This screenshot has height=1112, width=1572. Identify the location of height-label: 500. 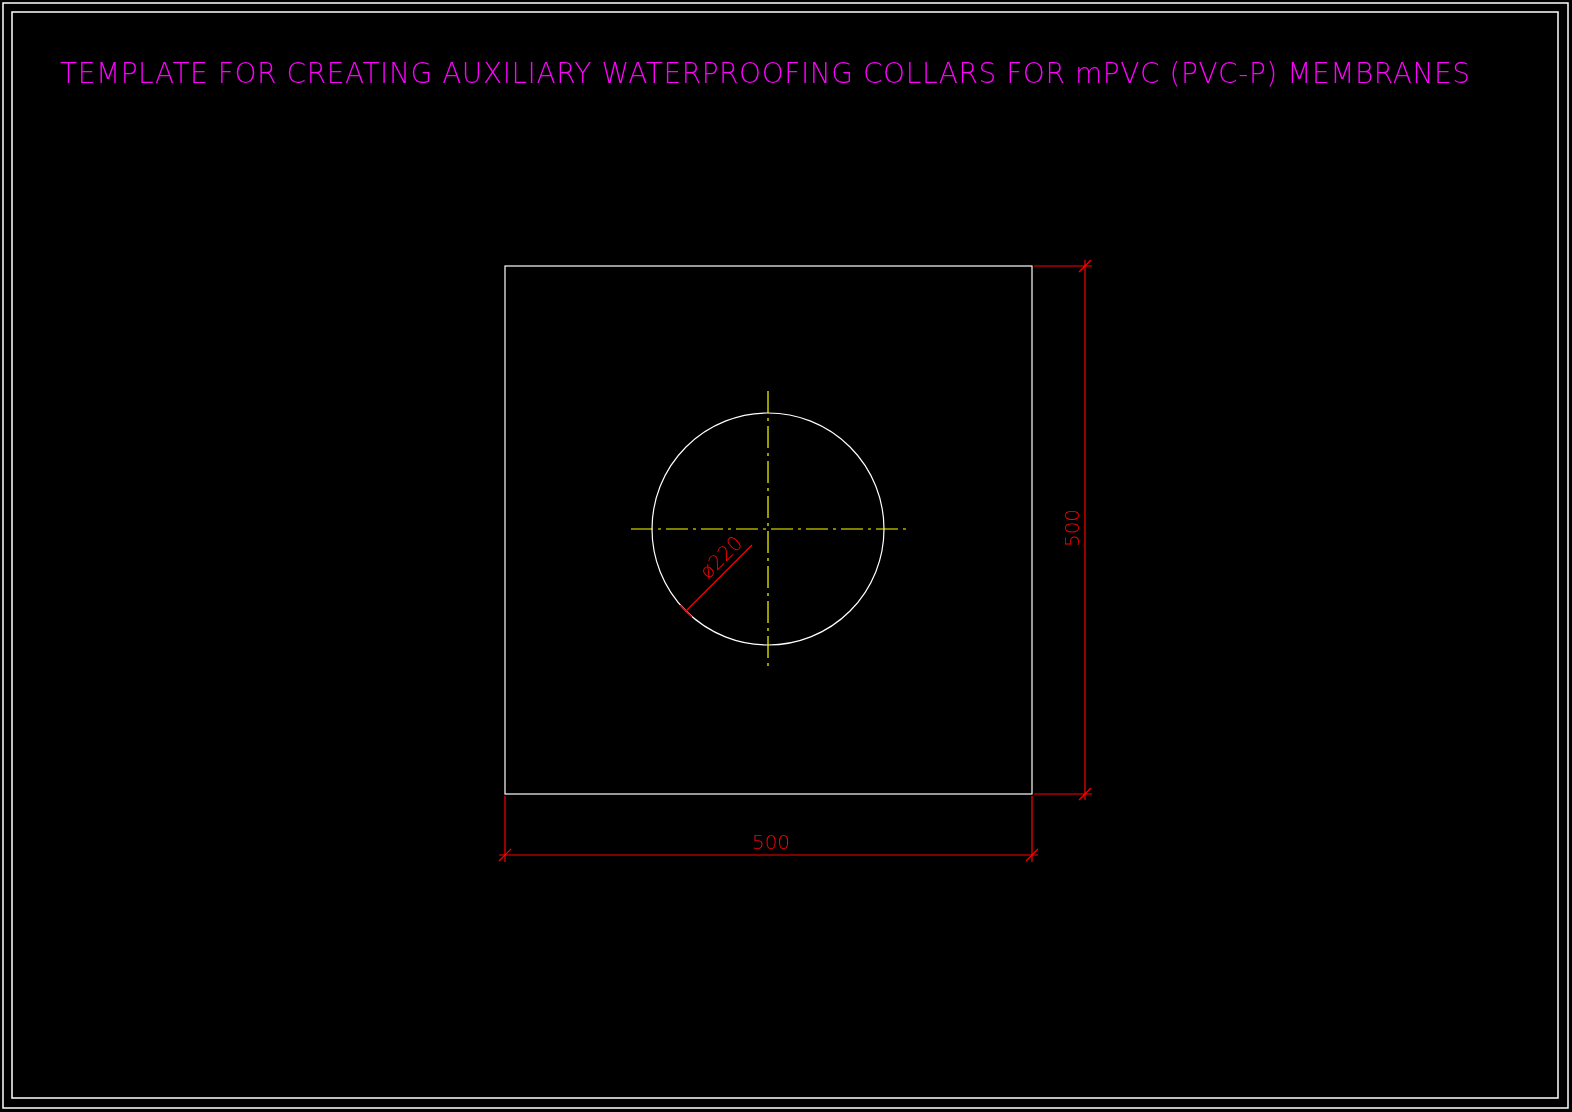
(1072, 528).